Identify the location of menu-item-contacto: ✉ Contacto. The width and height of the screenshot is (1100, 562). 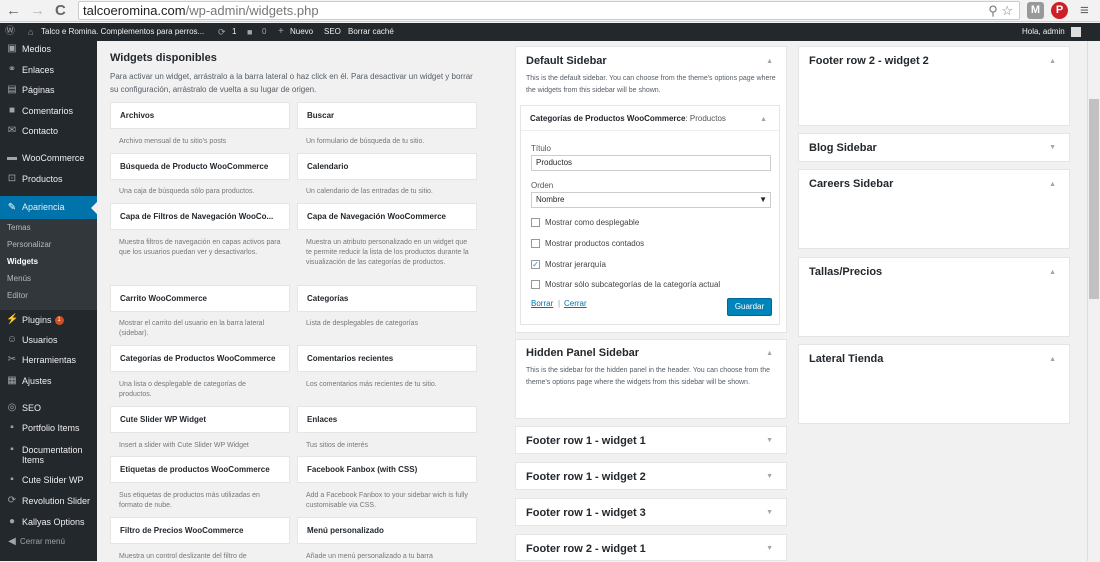
(48, 131).